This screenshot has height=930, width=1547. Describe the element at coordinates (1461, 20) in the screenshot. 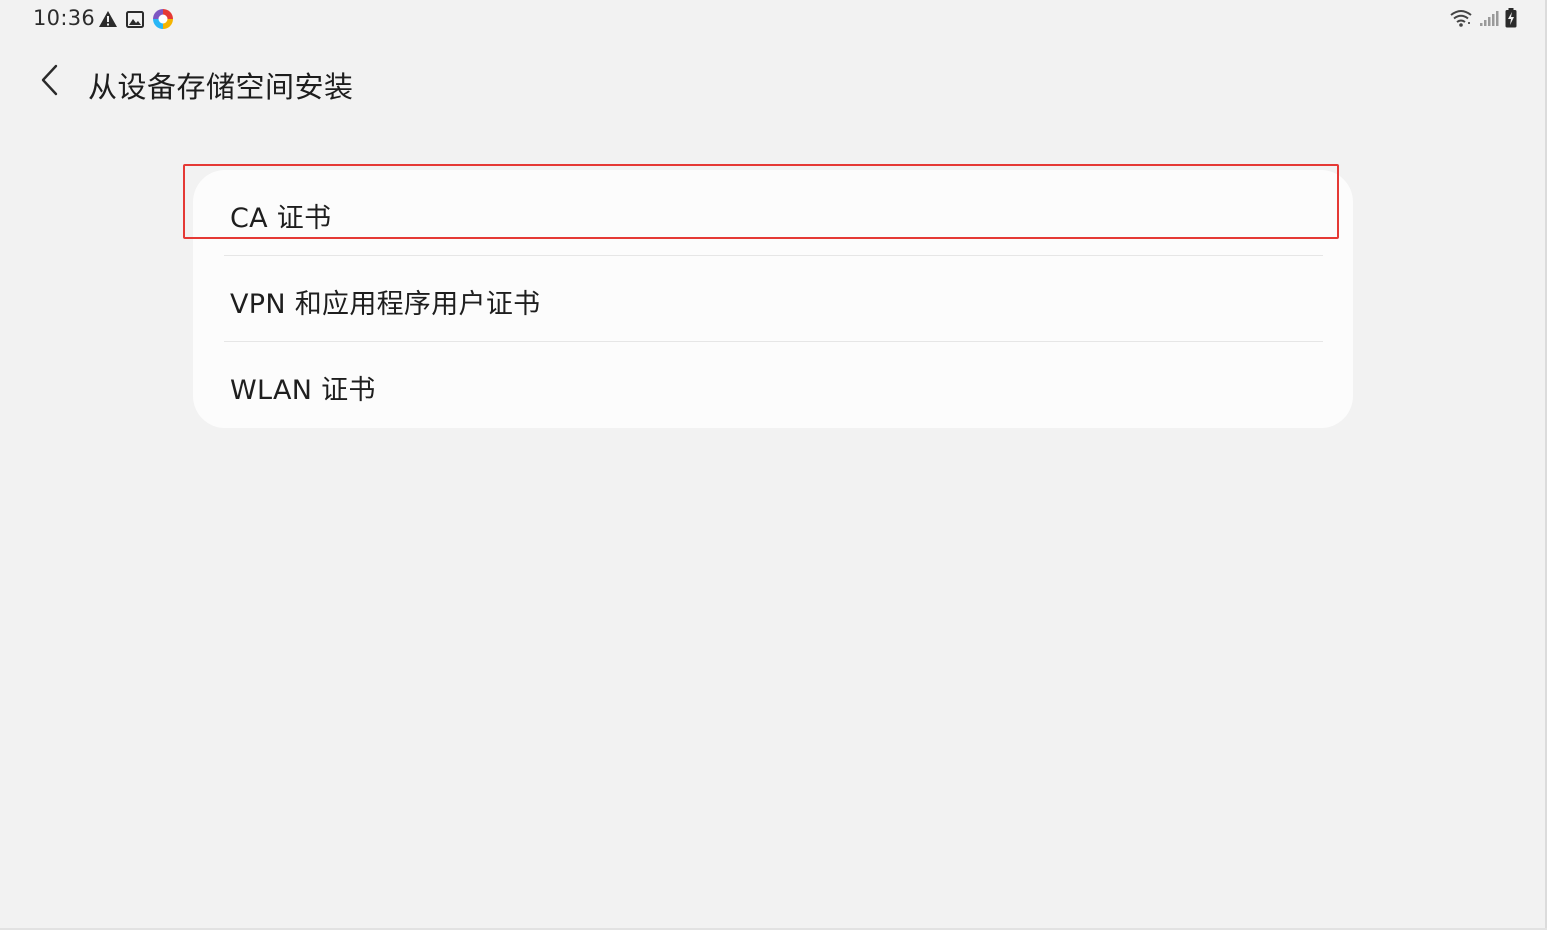

I see `wifi-icon` at that location.